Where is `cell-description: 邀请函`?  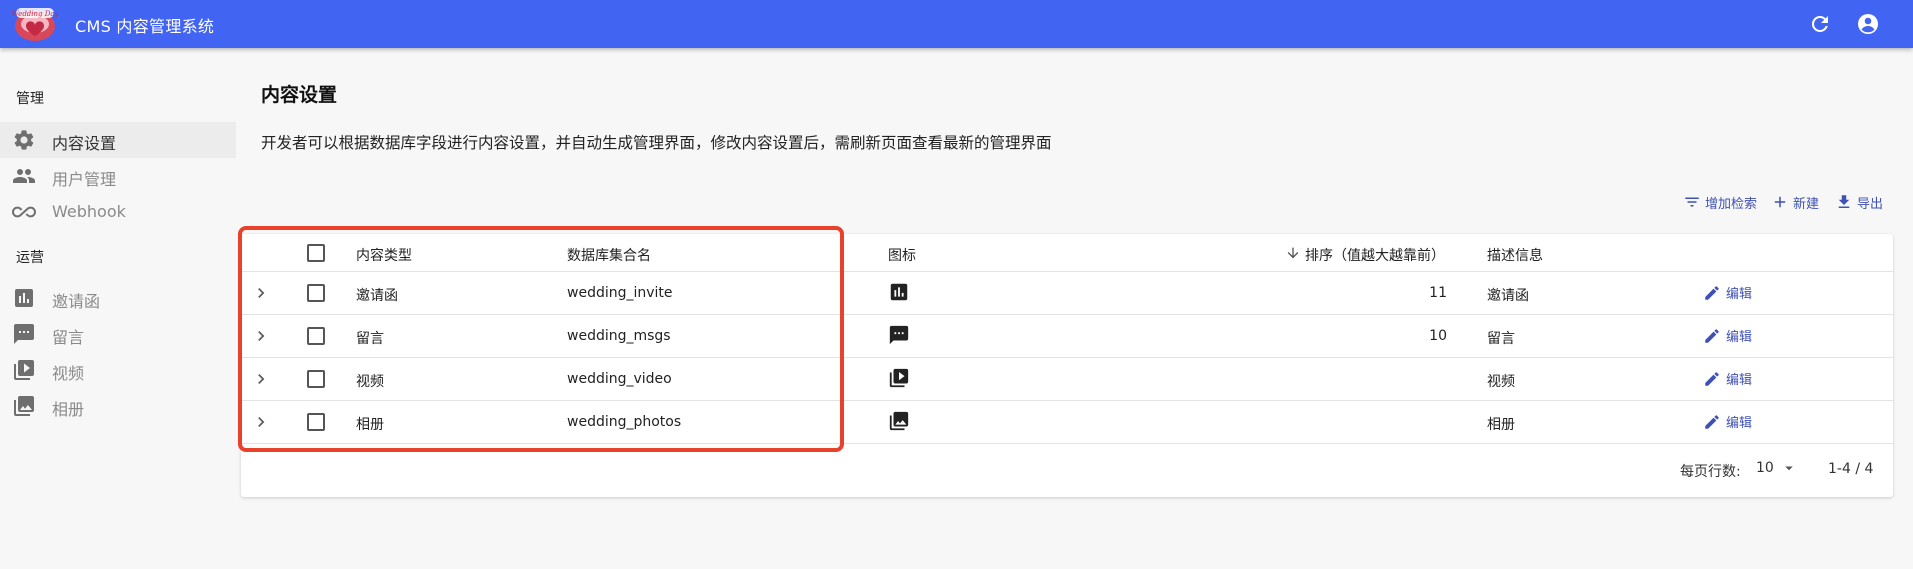
cell-description: 邀请函 is located at coordinates (1508, 296).